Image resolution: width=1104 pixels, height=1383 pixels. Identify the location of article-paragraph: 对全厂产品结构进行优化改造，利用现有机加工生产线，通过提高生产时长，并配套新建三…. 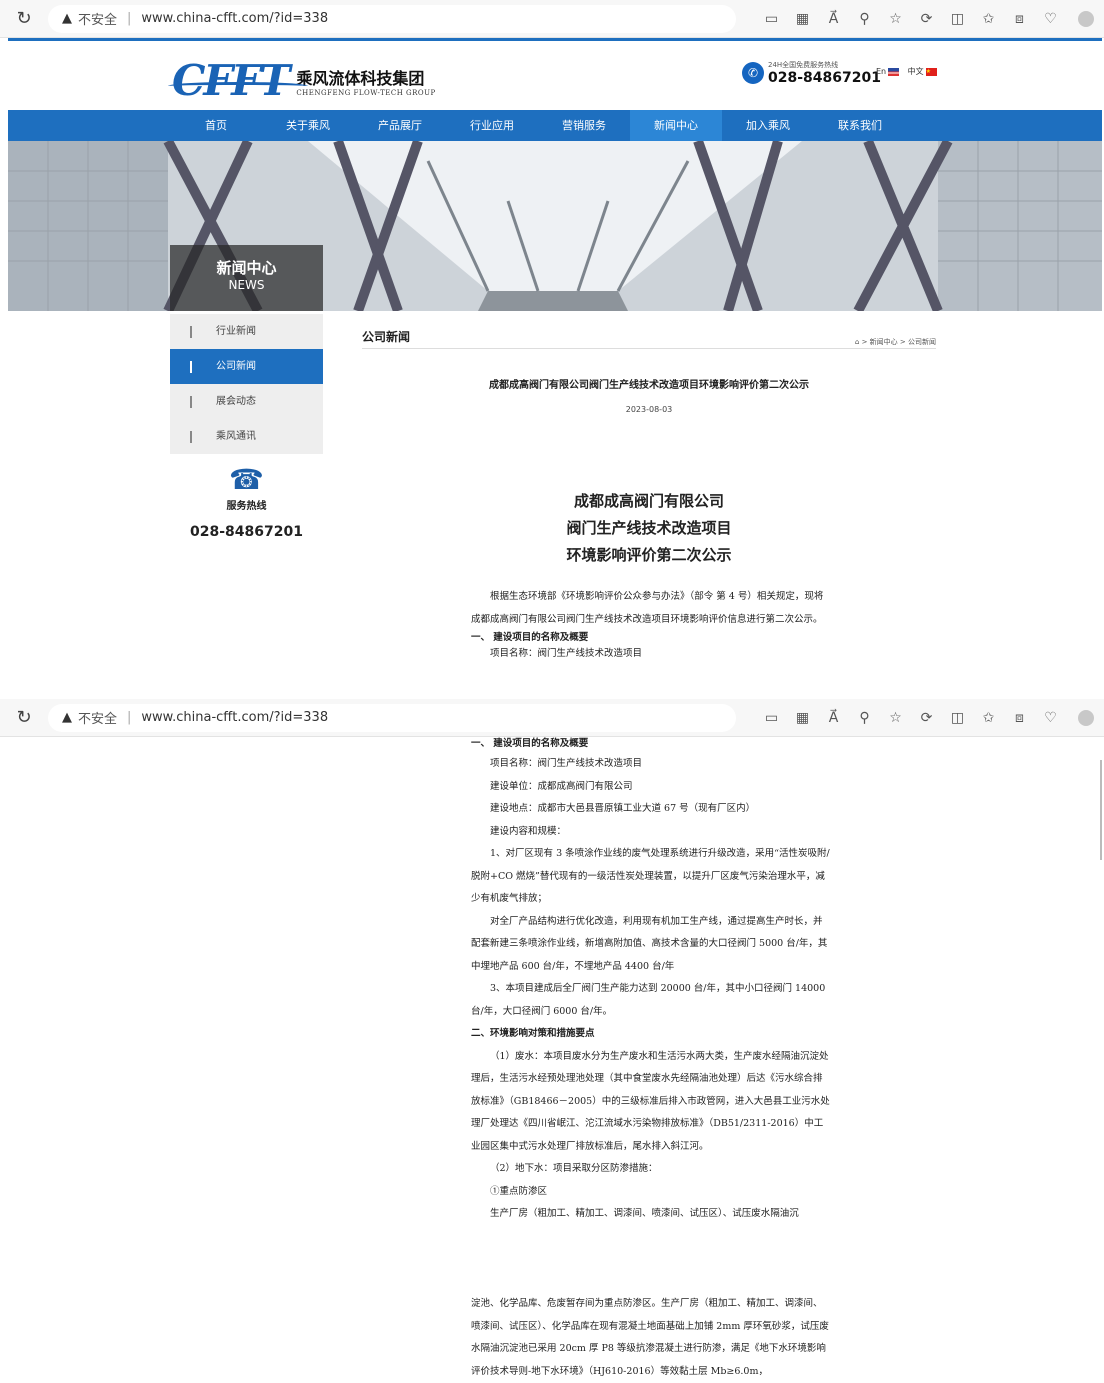
(649, 943).